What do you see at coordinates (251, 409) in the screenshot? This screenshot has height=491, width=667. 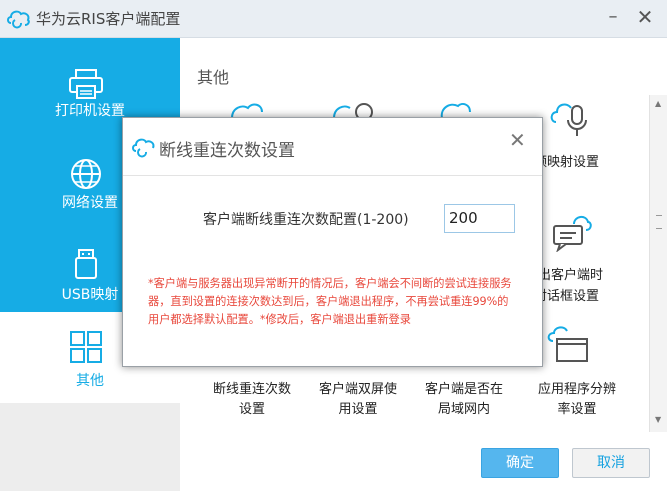 I see `grid-item-label: 设置` at bounding box center [251, 409].